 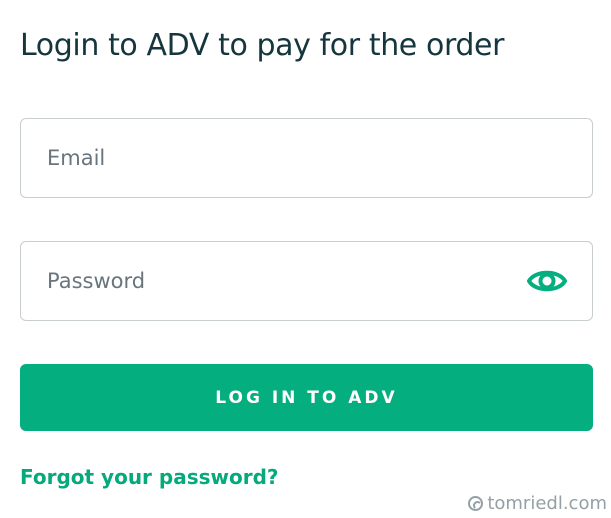 I want to click on password-field-container, so click(x=306, y=281).